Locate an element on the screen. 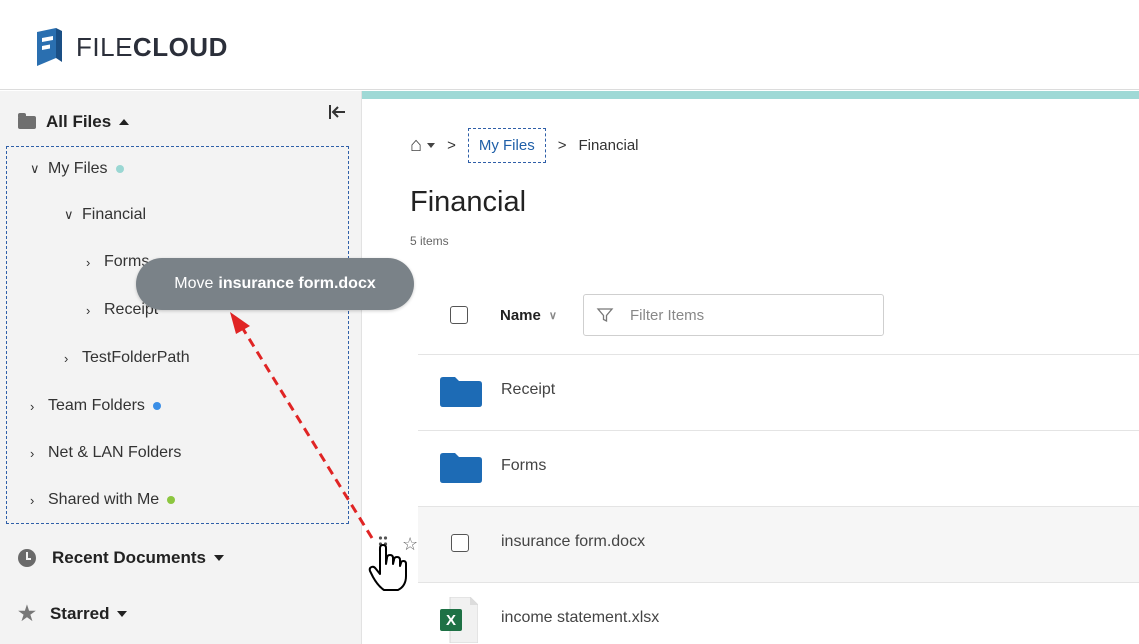 The height and width of the screenshot is (644, 1139). sort-by-name-button: Name ∨ is located at coordinates (528, 315).